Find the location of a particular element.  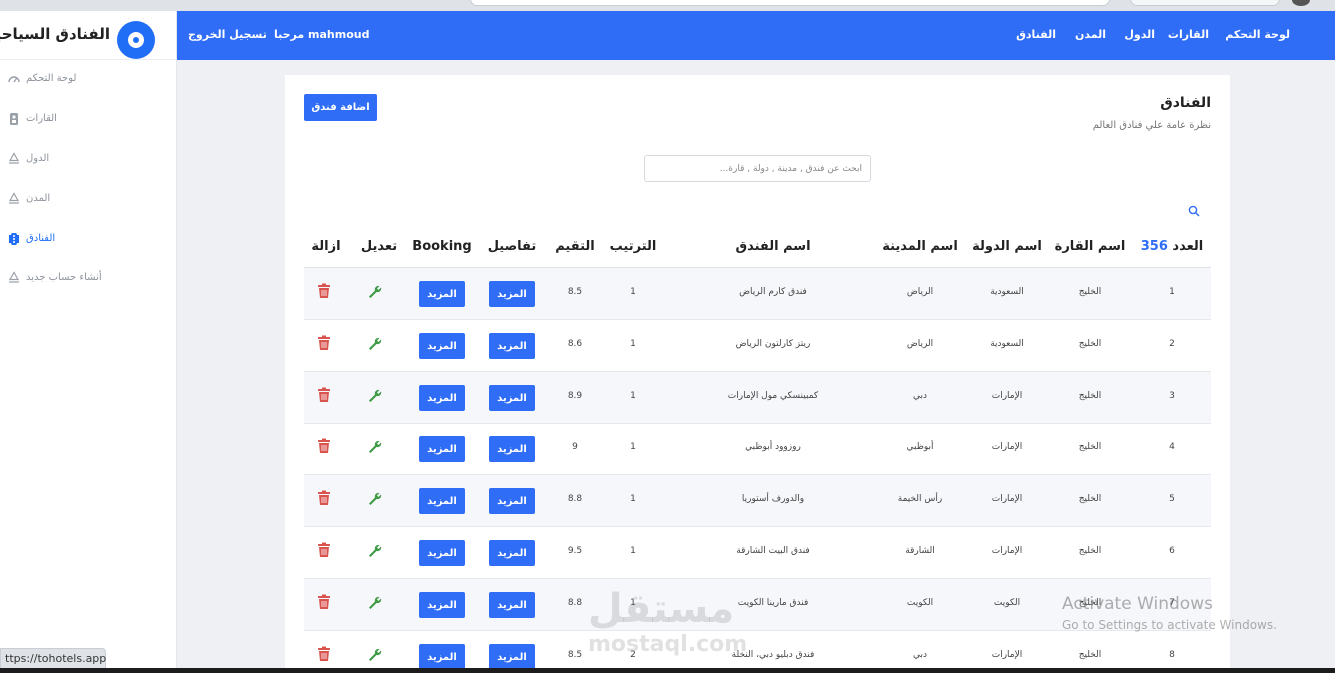

cell-rating: 9.5 is located at coordinates (575, 551).